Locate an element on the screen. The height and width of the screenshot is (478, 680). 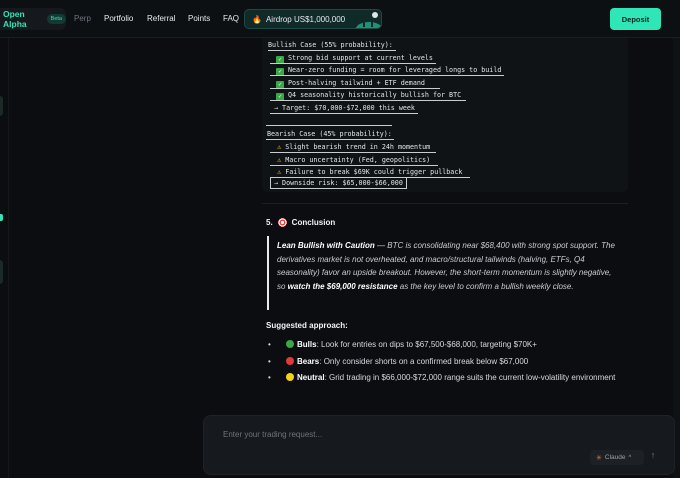
fire-icon: 🔥 is located at coordinates (257, 19).